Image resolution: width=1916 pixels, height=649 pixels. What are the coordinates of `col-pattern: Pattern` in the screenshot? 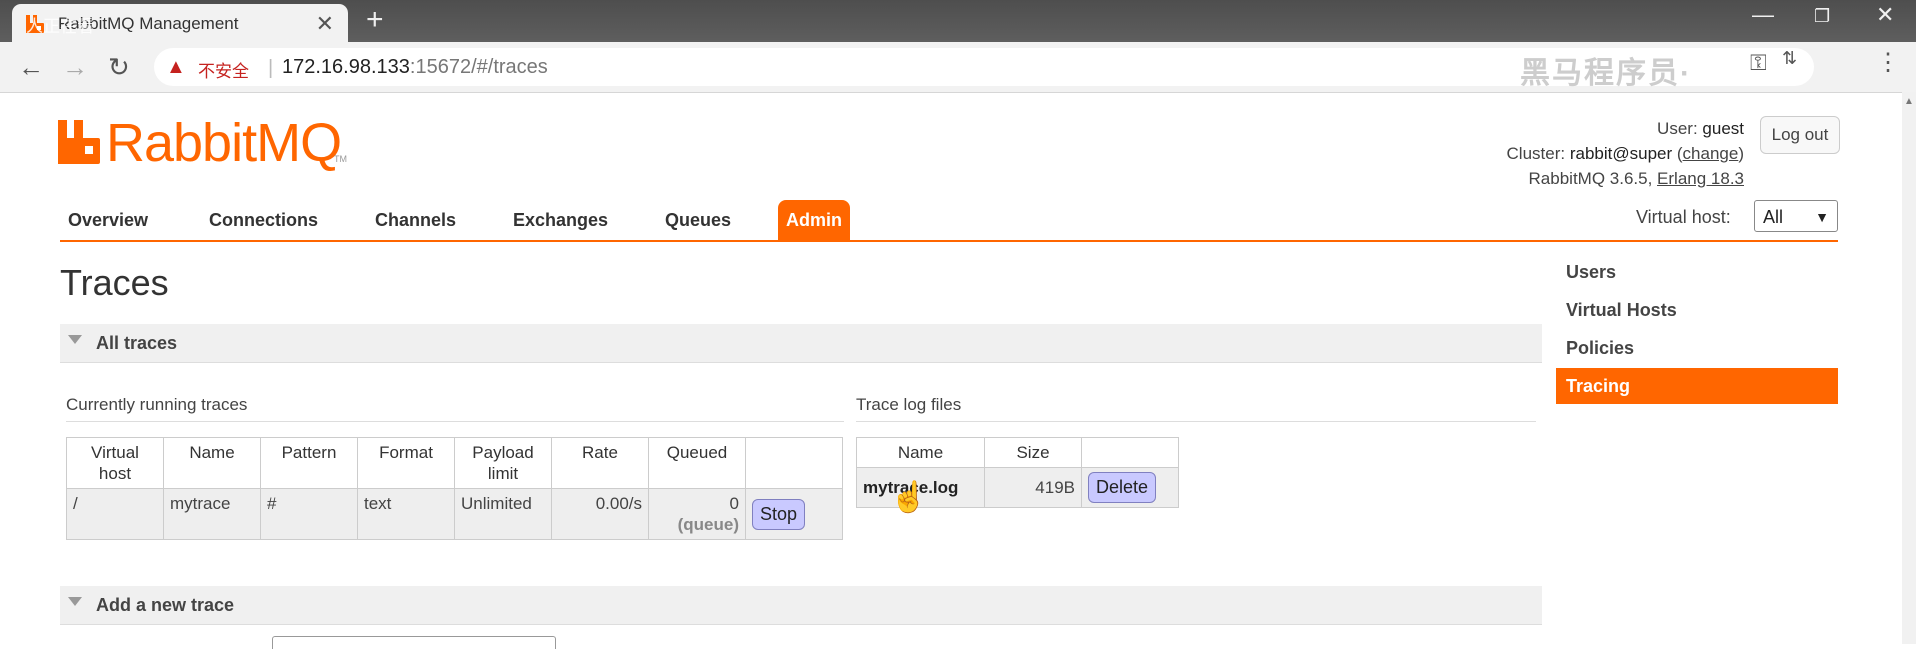 It's located at (309, 463).